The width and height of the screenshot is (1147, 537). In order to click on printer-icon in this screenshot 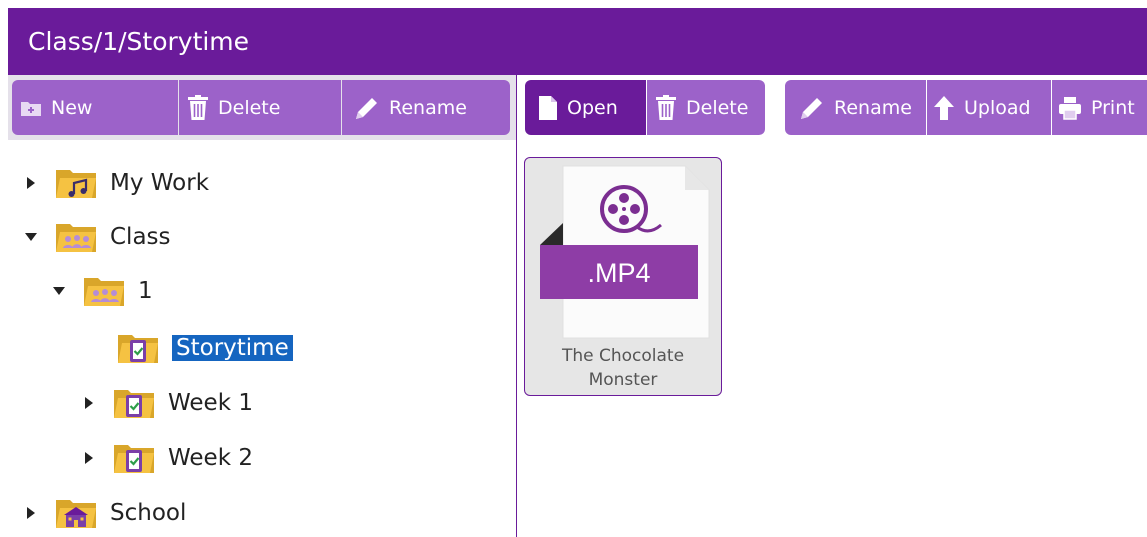, I will do `click(1070, 108)`.